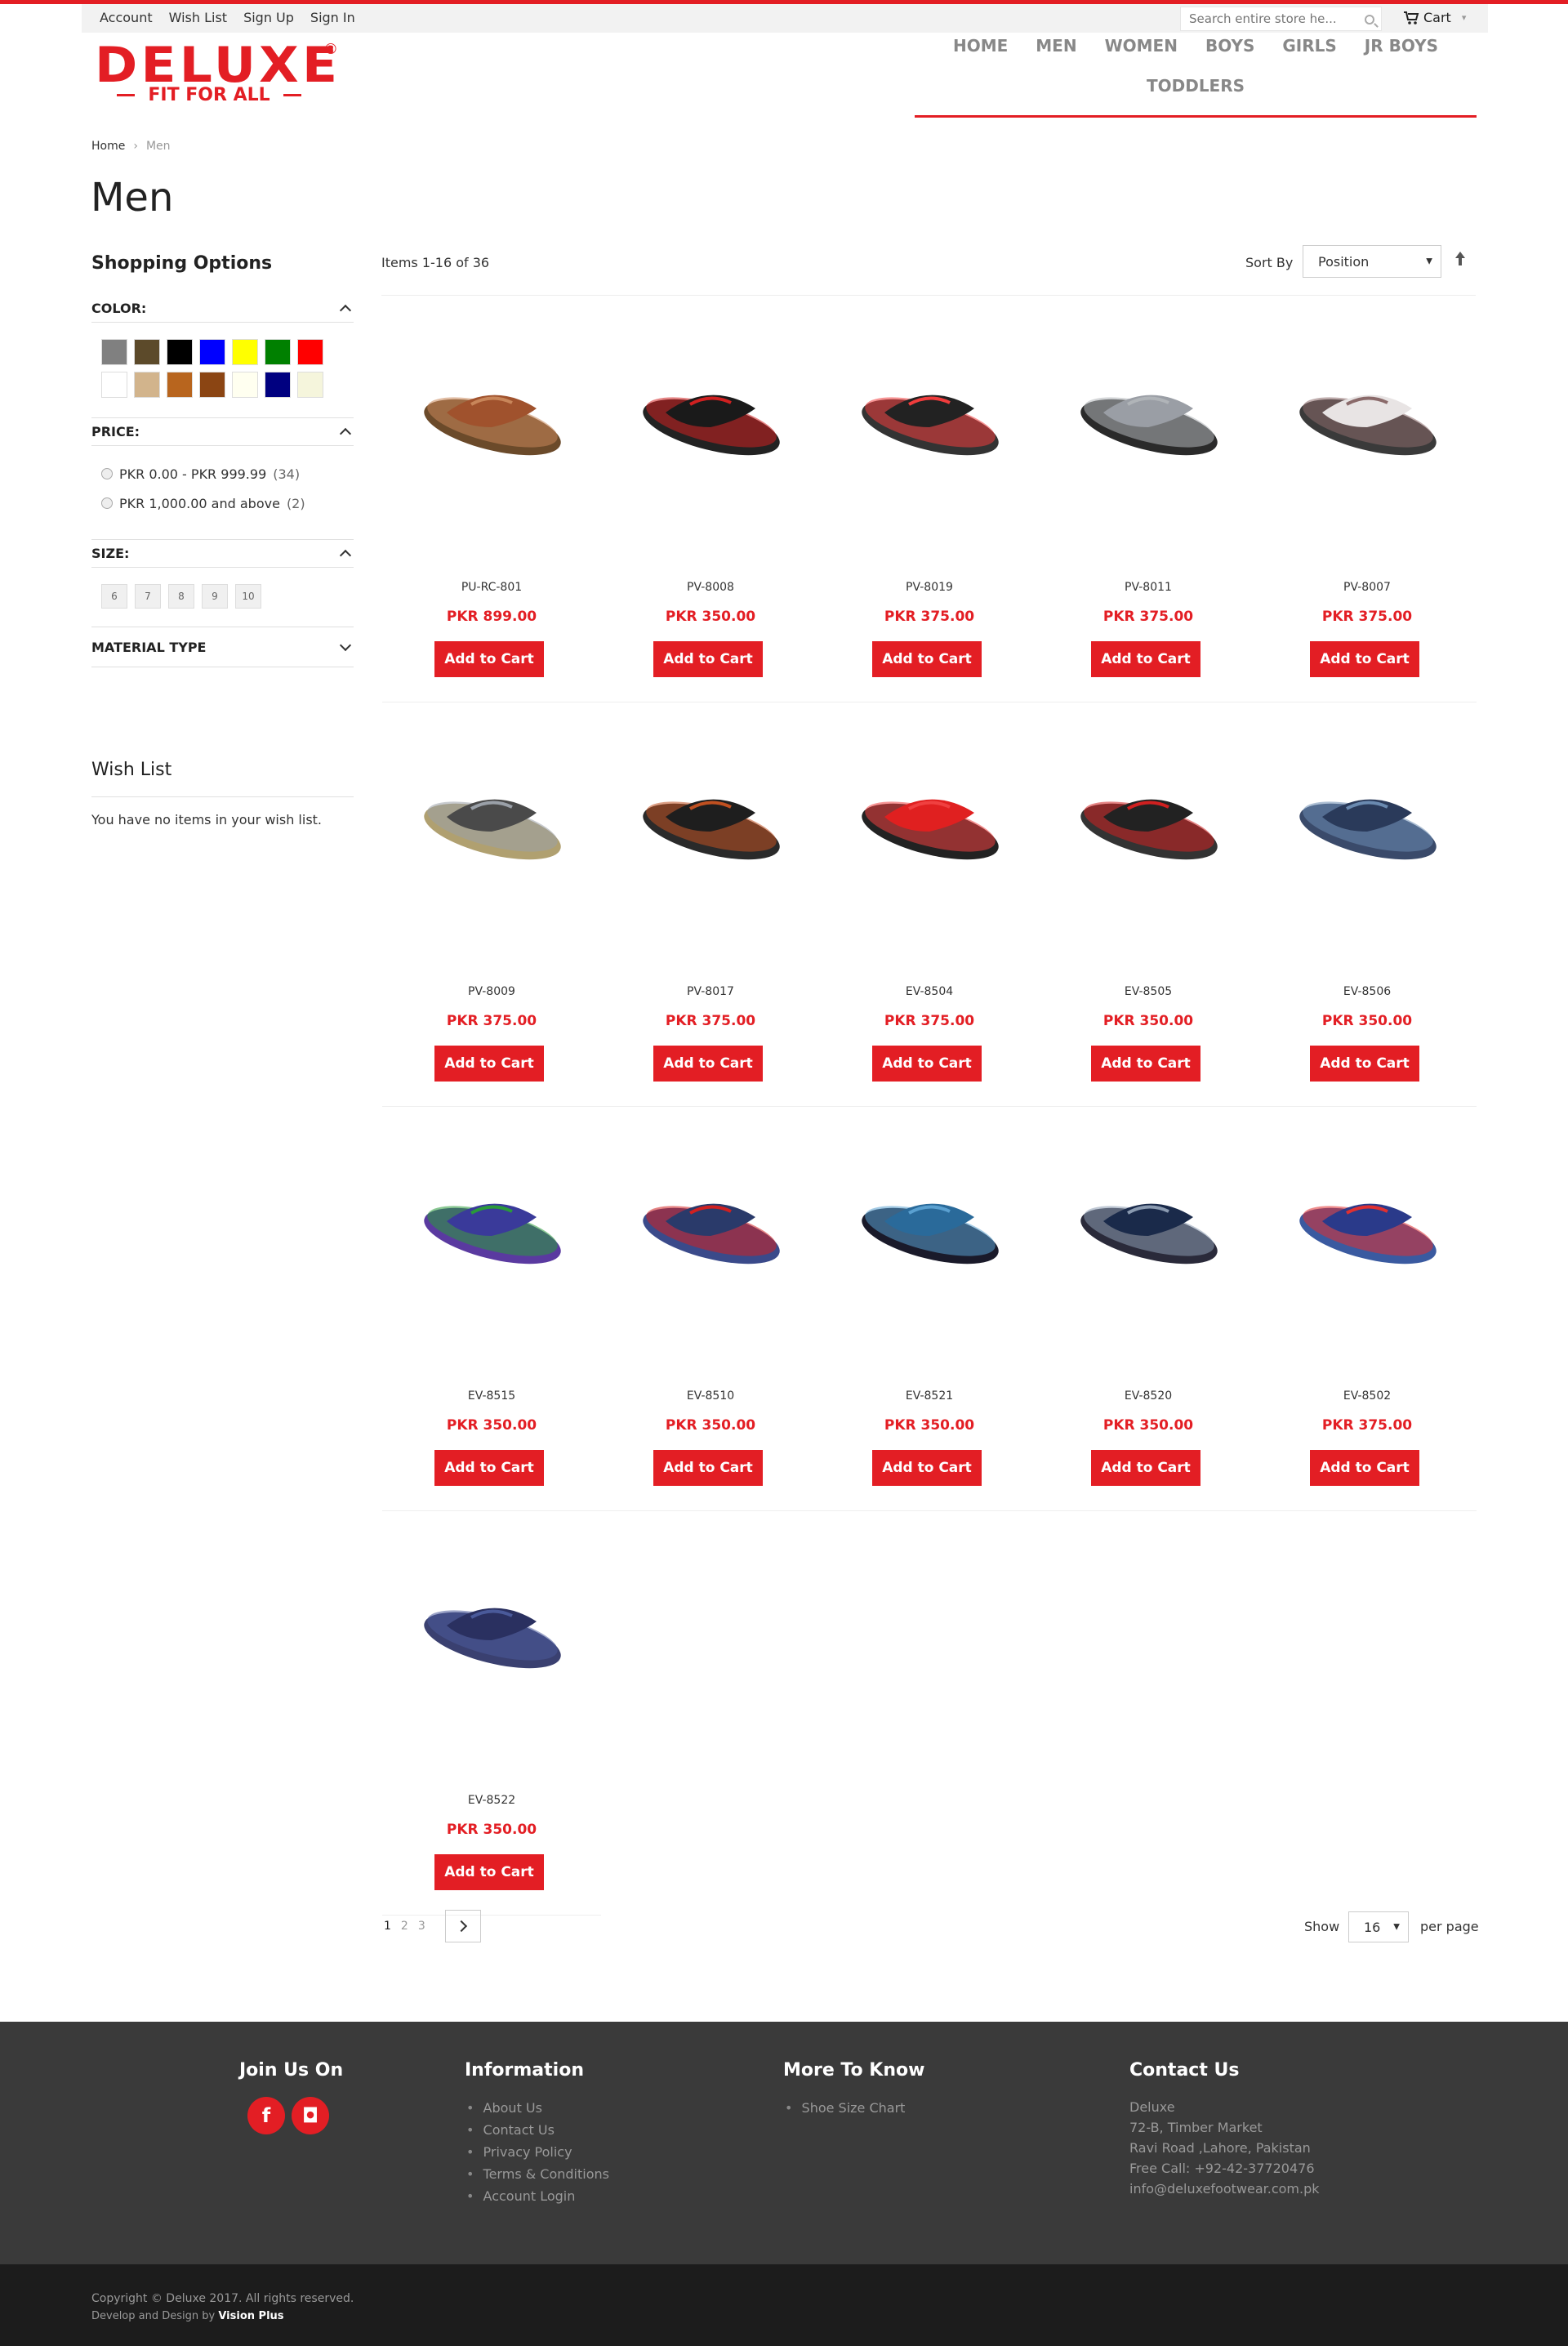  What do you see at coordinates (1224, 2189) in the screenshot?
I see `contact-email: info@deluxefootwear.com.pk` at bounding box center [1224, 2189].